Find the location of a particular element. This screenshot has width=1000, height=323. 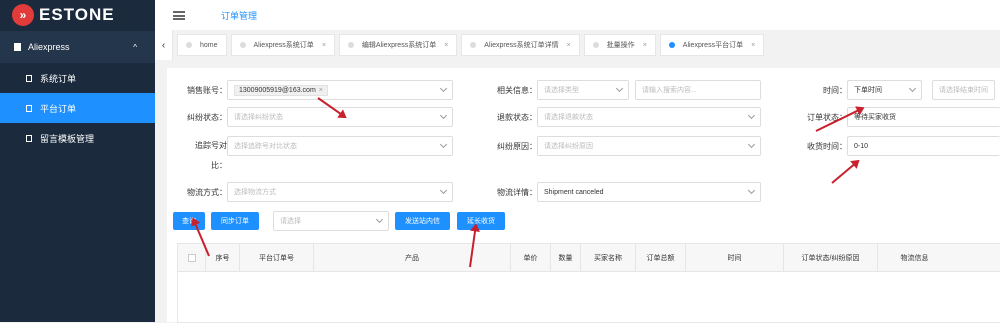

logo: » ESTONE is located at coordinates (77, 15).